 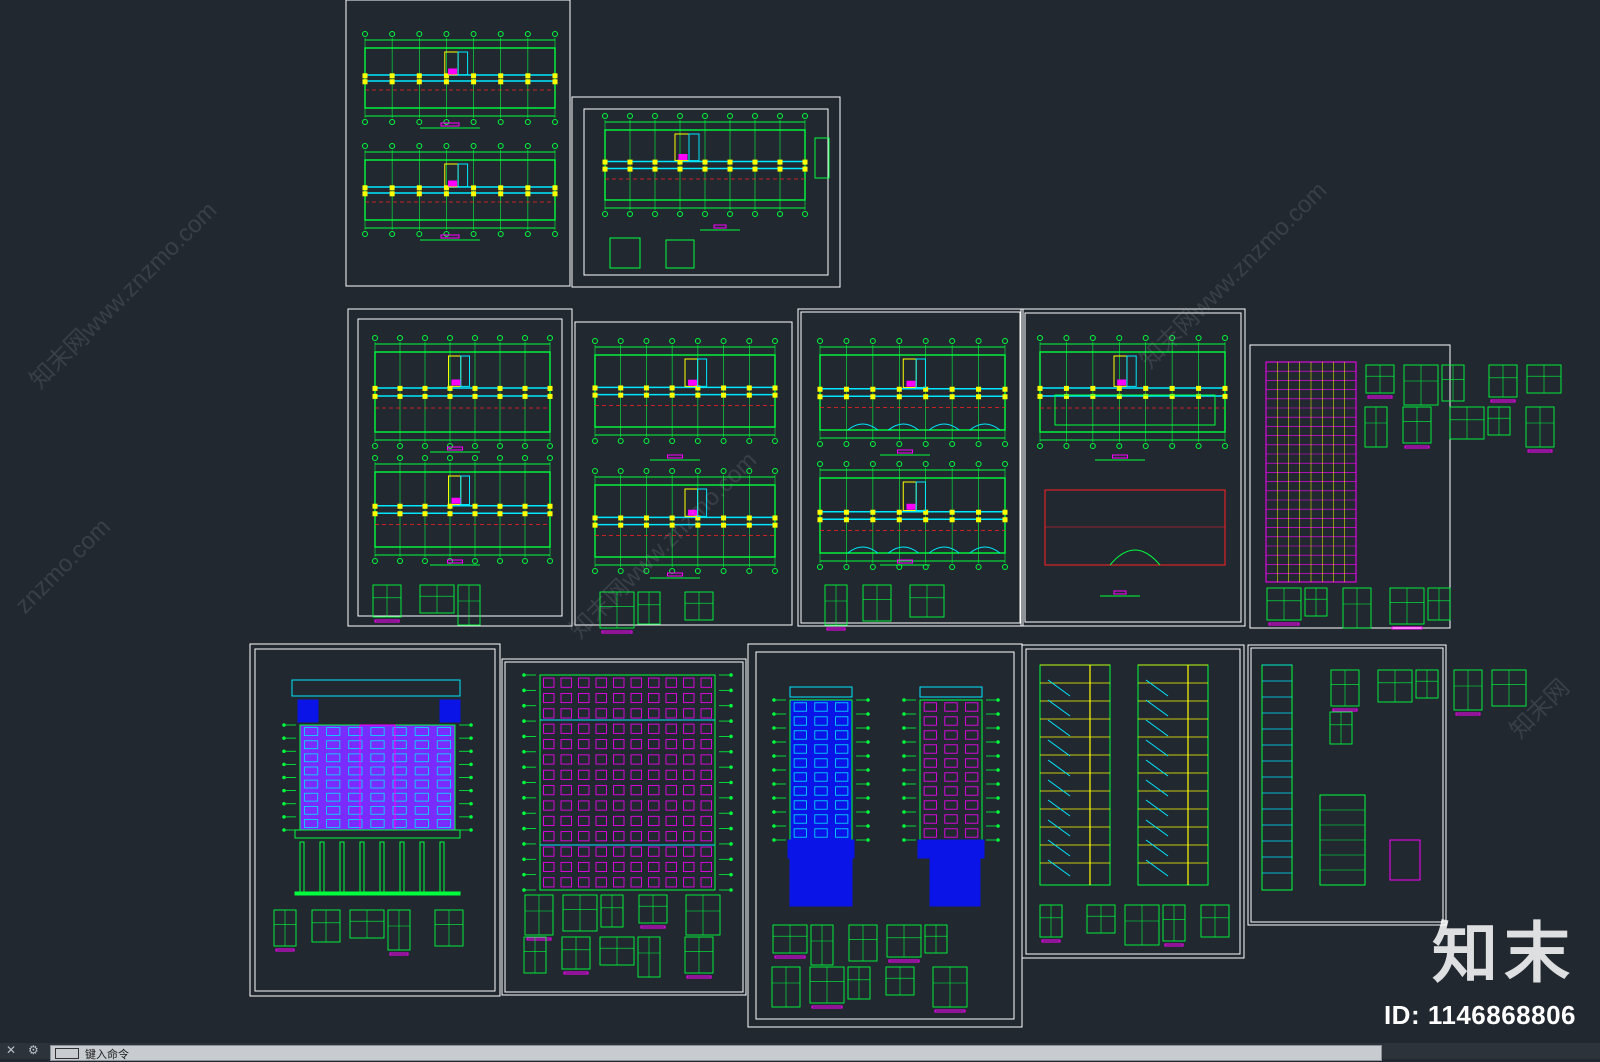 I want to click on customize-icon: ⚙, so click(x=33, y=1050).